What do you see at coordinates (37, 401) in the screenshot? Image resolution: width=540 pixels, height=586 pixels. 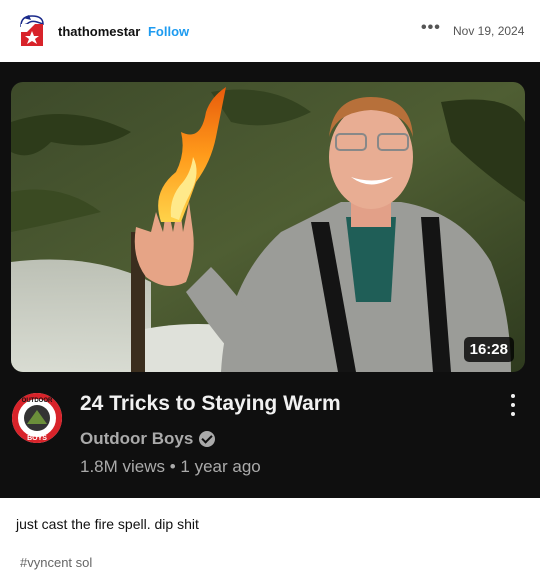 I see `logo-text-top: OUTDOOR` at bounding box center [37, 401].